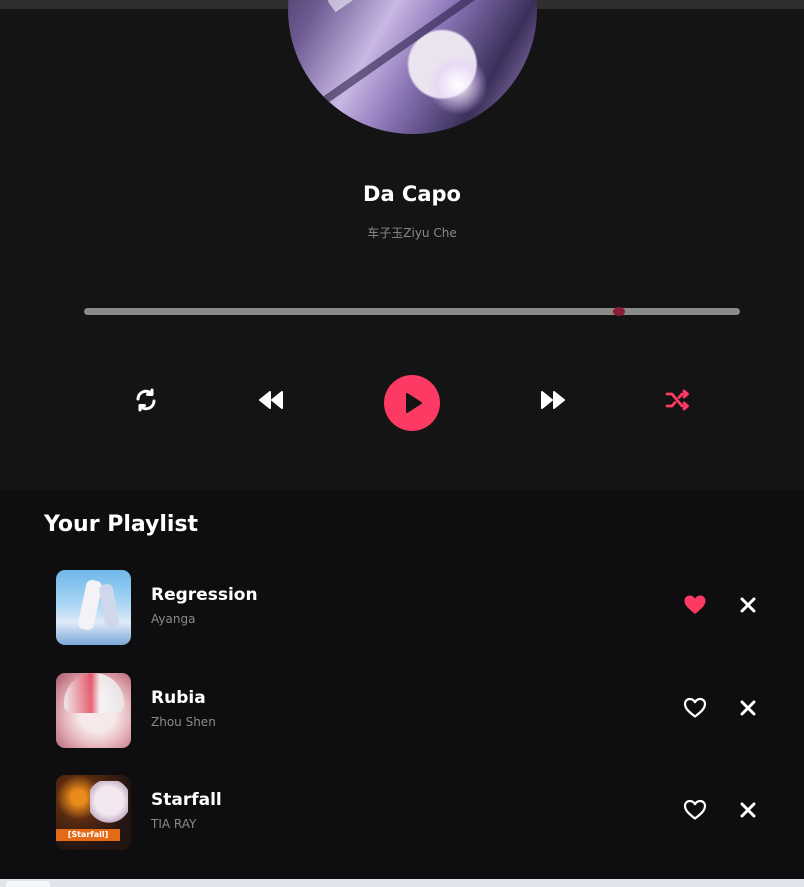 This screenshot has width=804, height=887. I want to click on track-title: Regression, so click(204, 595).